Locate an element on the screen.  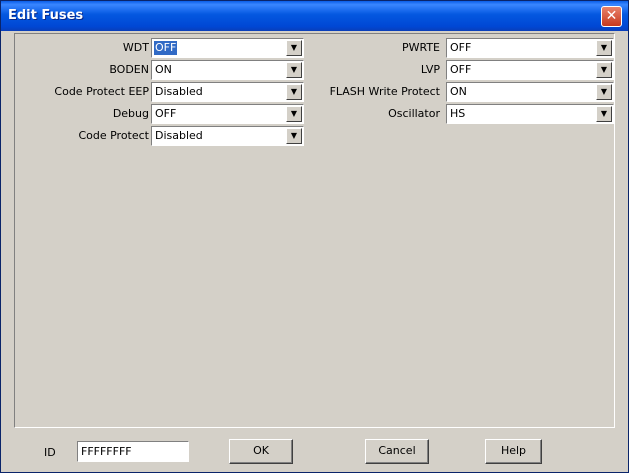
fuse-select-wdt: OFF ▼ is located at coordinates (227, 48).